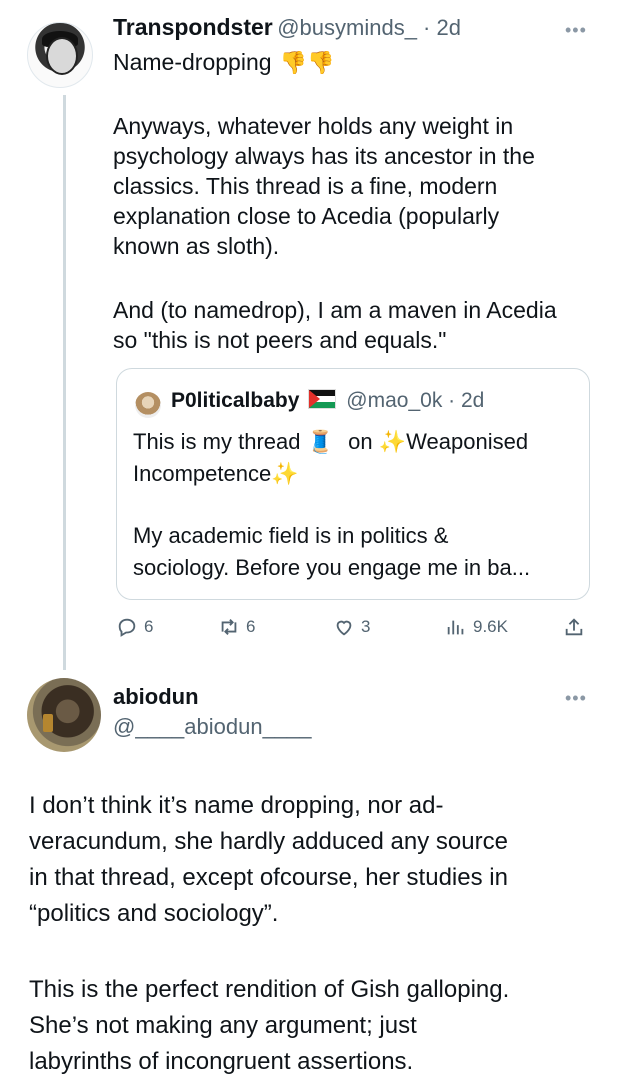 Image resolution: width=620 pixels, height=1080 pixels. What do you see at coordinates (192, 62) in the screenshot?
I see `tweet1-line1: Name-dropping` at bounding box center [192, 62].